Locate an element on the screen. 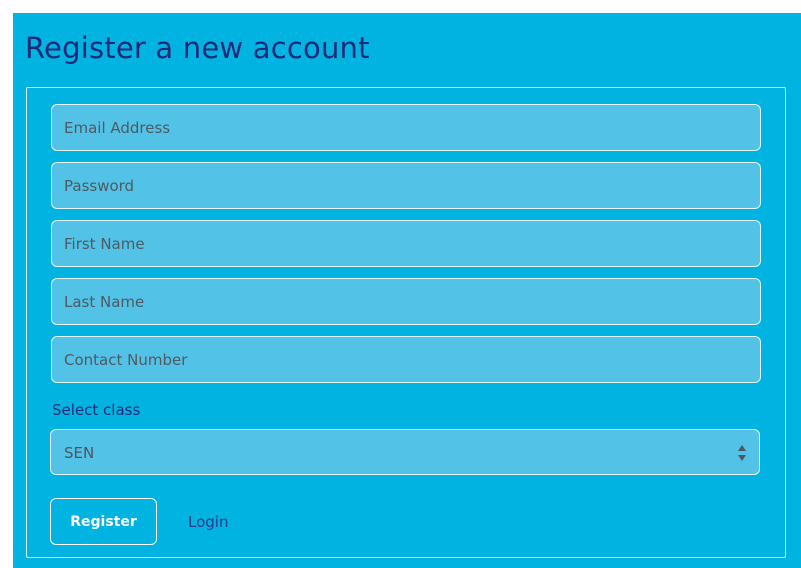 The width and height of the screenshot is (801, 568). first-name-field is located at coordinates (406, 243).